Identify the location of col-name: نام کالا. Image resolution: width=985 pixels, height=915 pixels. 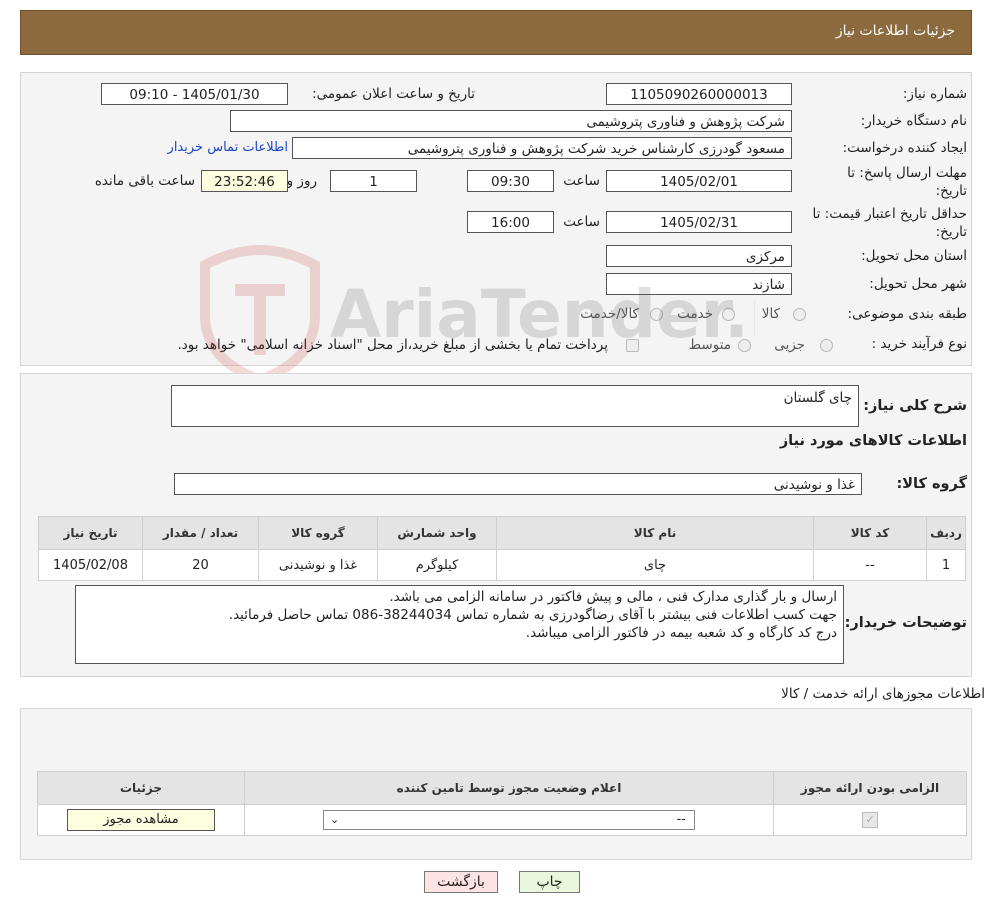
(655, 533).